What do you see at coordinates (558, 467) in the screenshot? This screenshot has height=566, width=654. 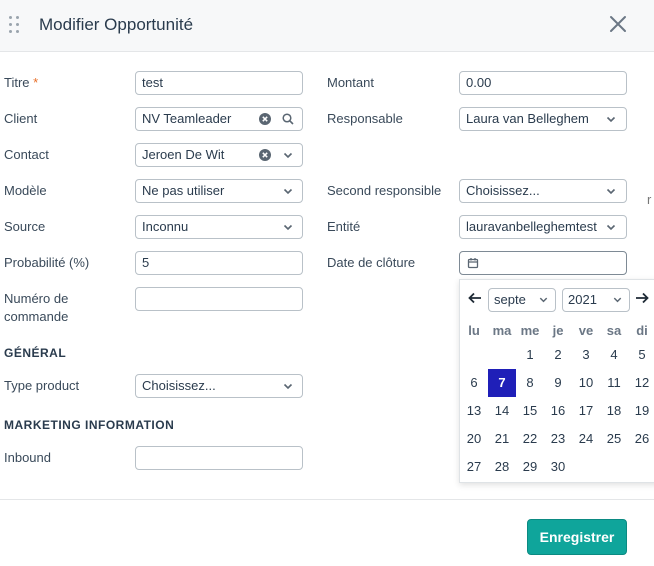 I see `calendar-day: 30` at bounding box center [558, 467].